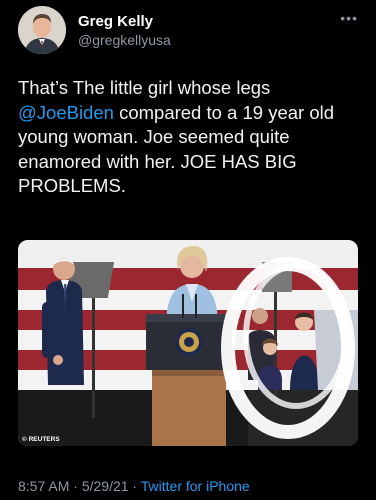  I want to click on avatar, so click(42, 30).